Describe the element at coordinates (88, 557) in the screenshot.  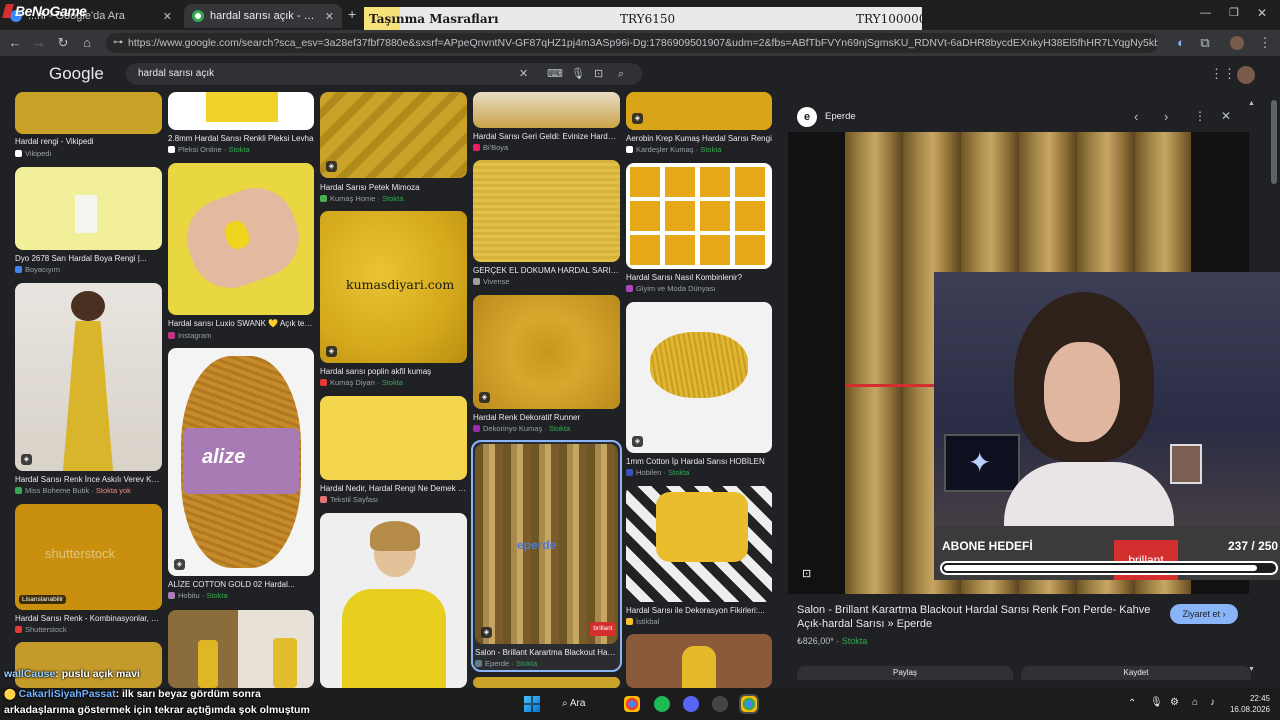
I see `result-image: shutterstock Lisanslanabilir` at that location.